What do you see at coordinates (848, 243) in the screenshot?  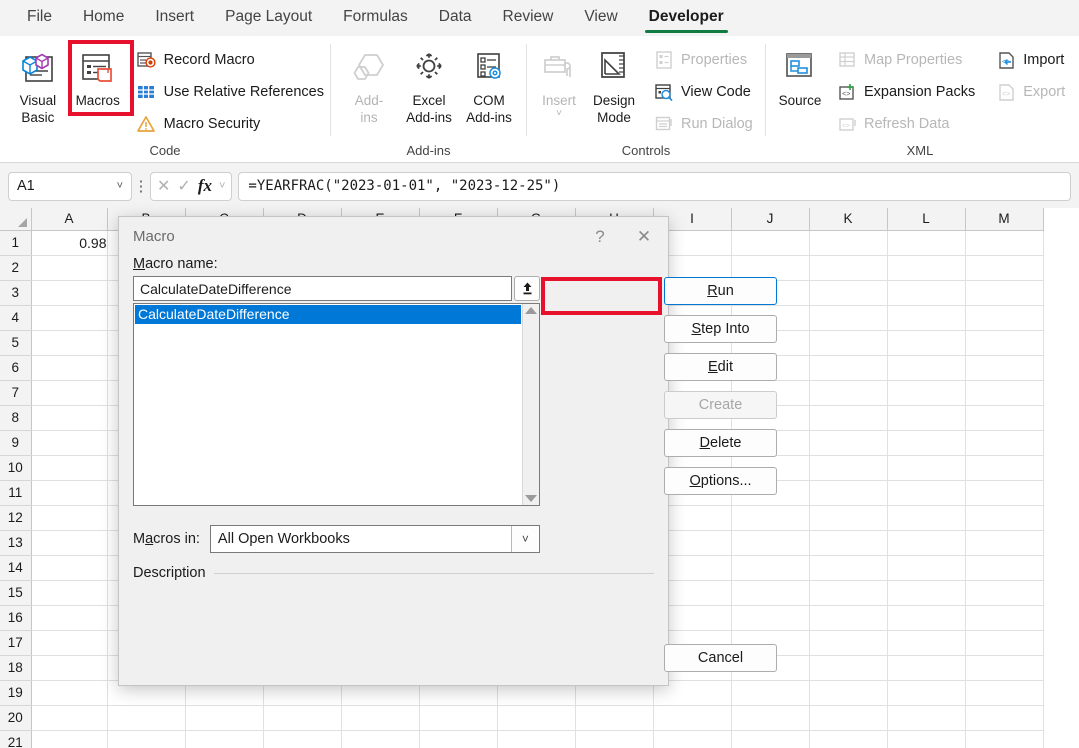 I see `cell-K1` at bounding box center [848, 243].